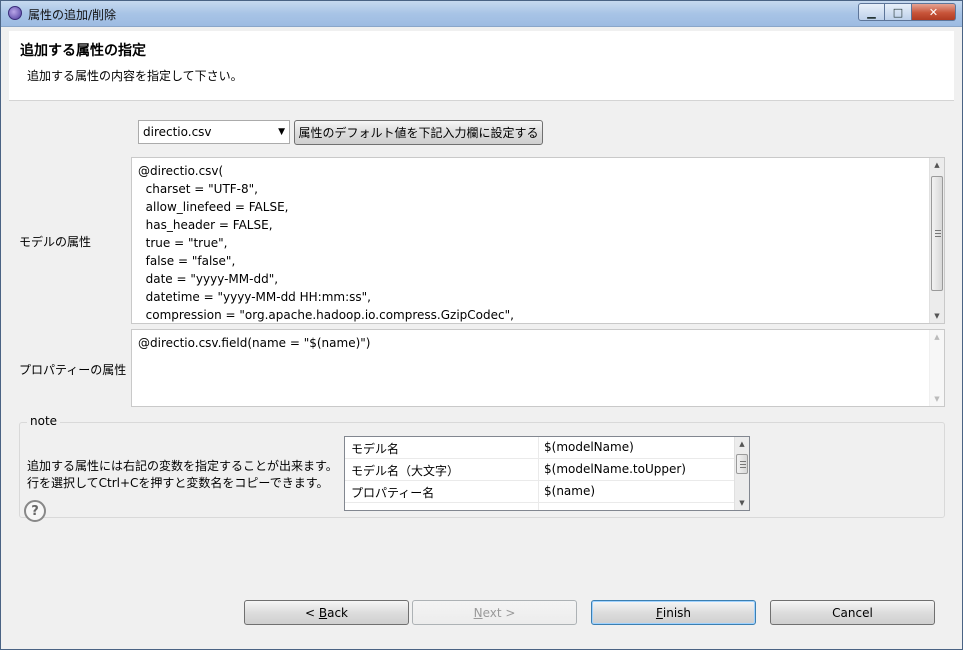 This screenshot has width=963, height=650. I want to click on wizard-header: 追加する属性の指定 追加する属性の内容を指定して下さい。, so click(481, 66).